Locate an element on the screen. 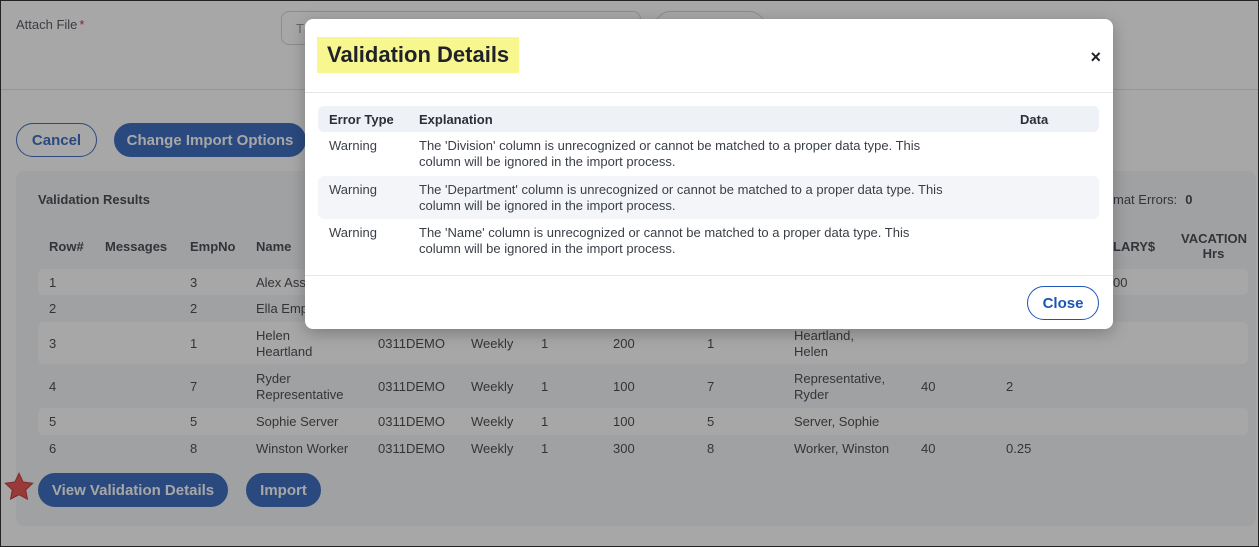 The height and width of the screenshot is (547, 1259). modal-footer-divider is located at coordinates (709, 275).